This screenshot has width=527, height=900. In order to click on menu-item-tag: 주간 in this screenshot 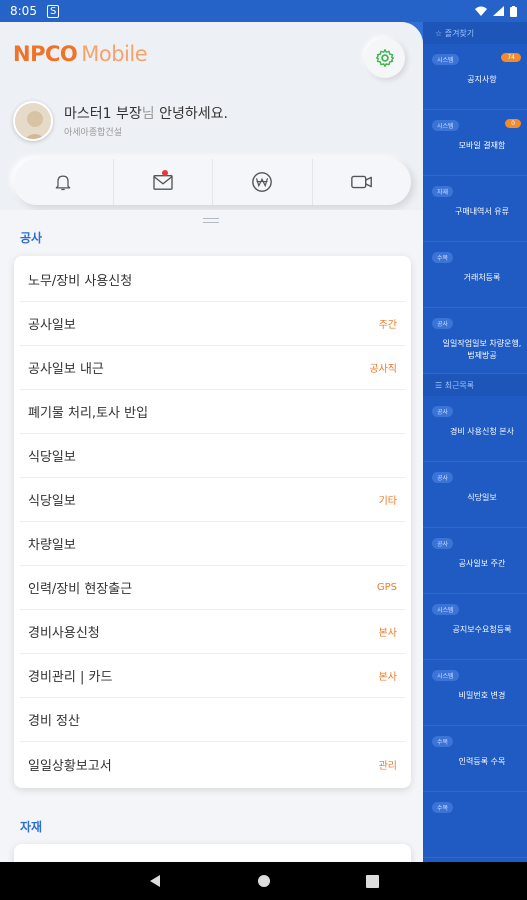, I will do `click(387, 325)`.